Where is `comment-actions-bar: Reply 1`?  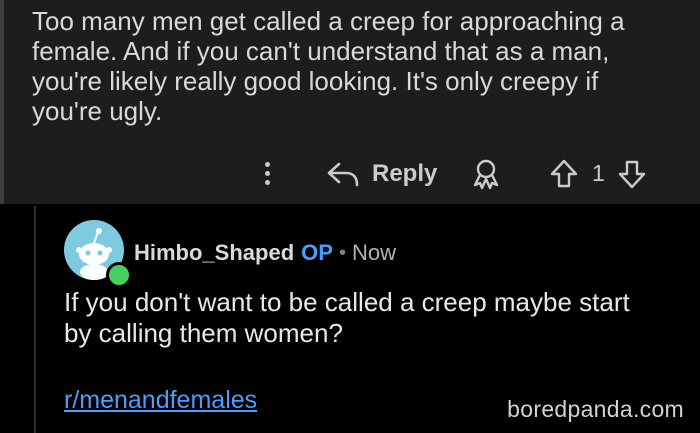
comment-actions-bar: Reply 1 is located at coordinates (352, 174).